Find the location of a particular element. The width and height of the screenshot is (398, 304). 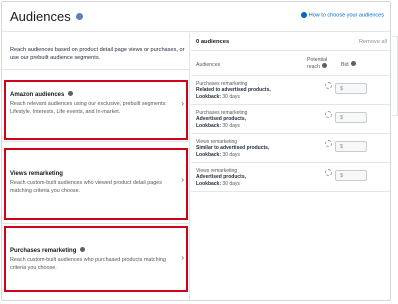

page-title: Audiences is located at coordinates (47, 16).